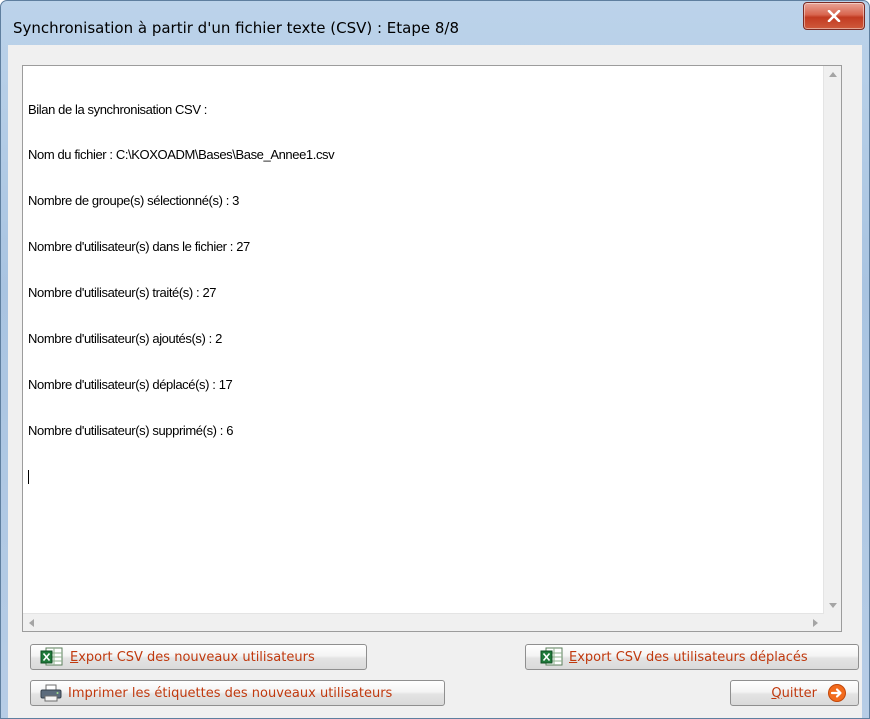  I want to click on scroll-up-arrow-icon, so click(832, 74).